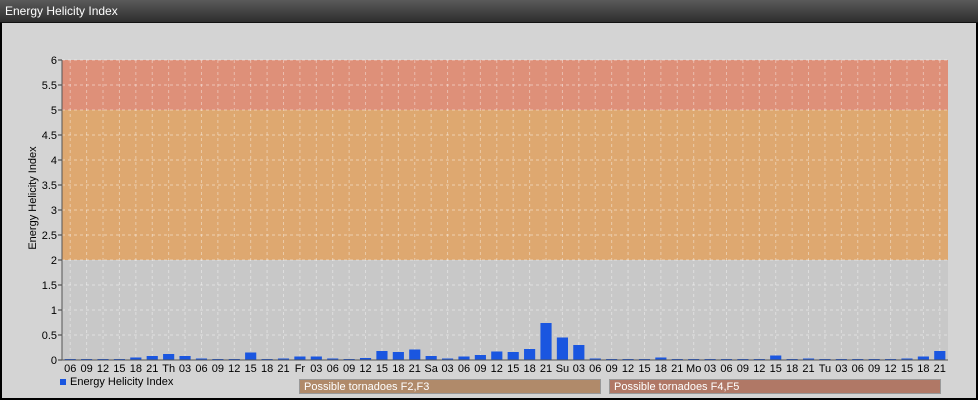 Image resolution: width=978 pixels, height=400 pixels. What do you see at coordinates (54, 161) in the screenshot?
I see `y-tick-label: 4` at bounding box center [54, 161].